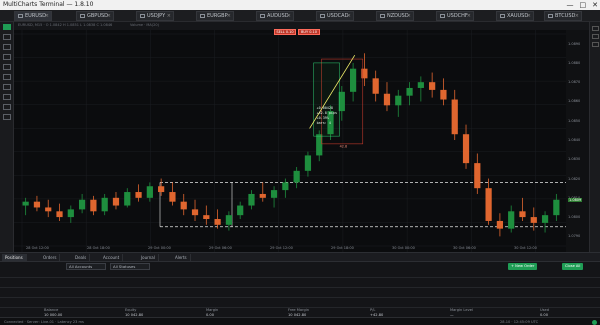 This screenshot has height=325, width=600. I want to click on tab-positions: Positions, so click(14, 257).